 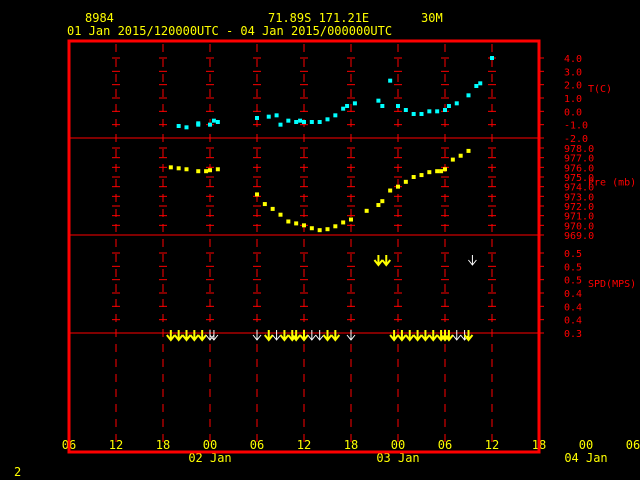 What do you see at coordinates (318, 18) in the screenshot?
I see `location: 71.89S 171.21E` at bounding box center [318, 18].